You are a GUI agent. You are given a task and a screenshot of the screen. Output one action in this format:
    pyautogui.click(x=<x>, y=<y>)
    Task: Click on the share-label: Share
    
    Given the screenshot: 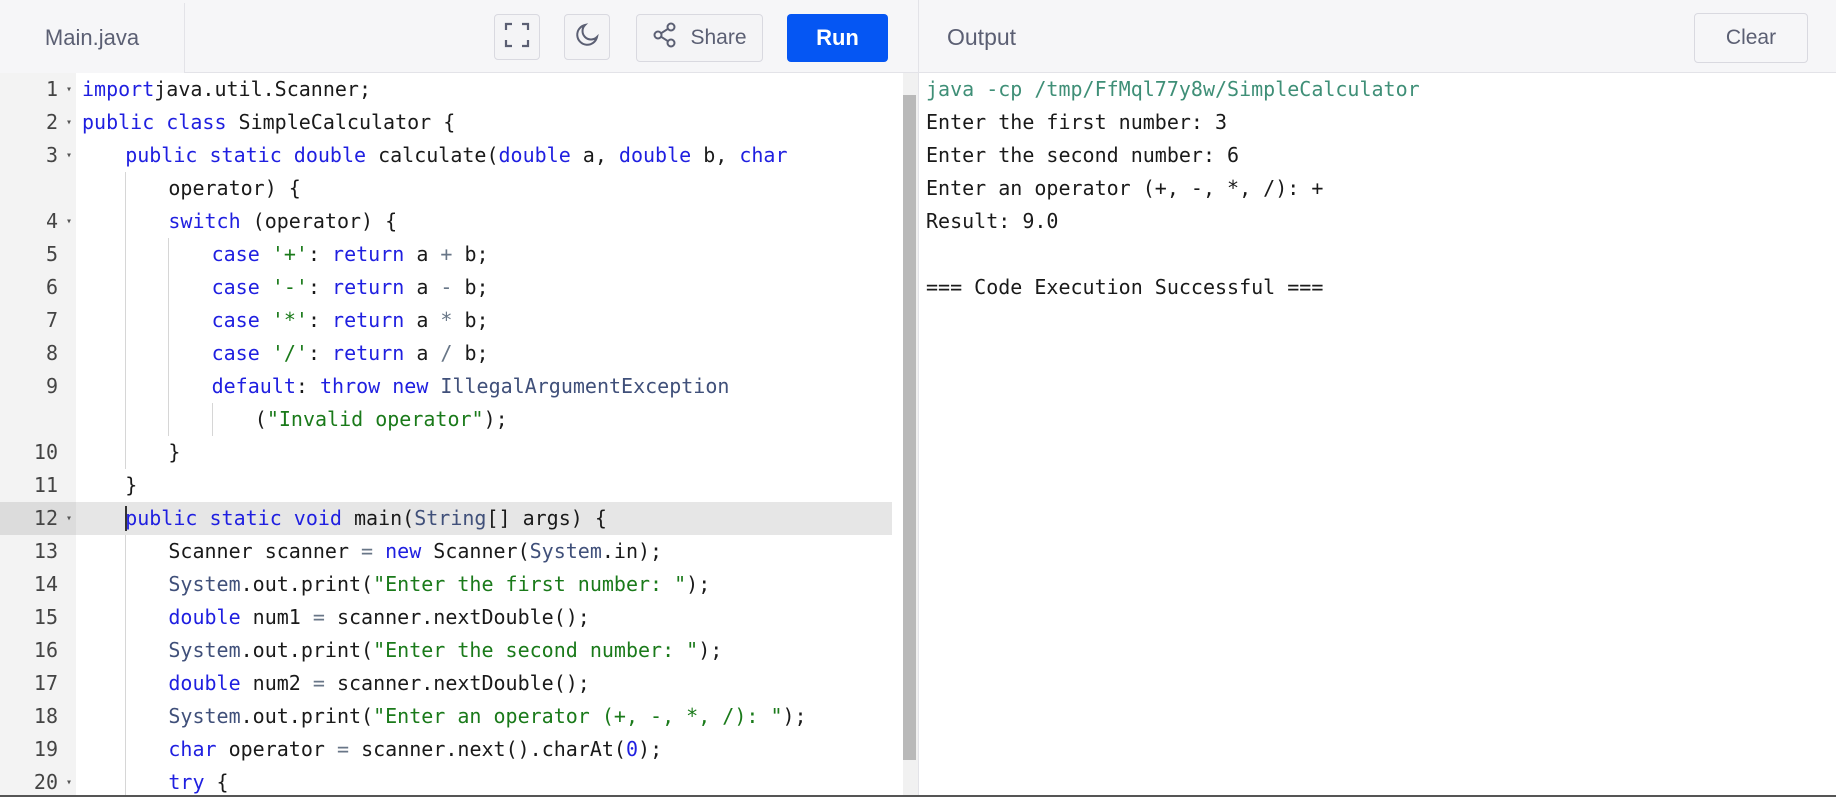 What is the action you would take?
    pyautogui.click(x=718, y=37)
    